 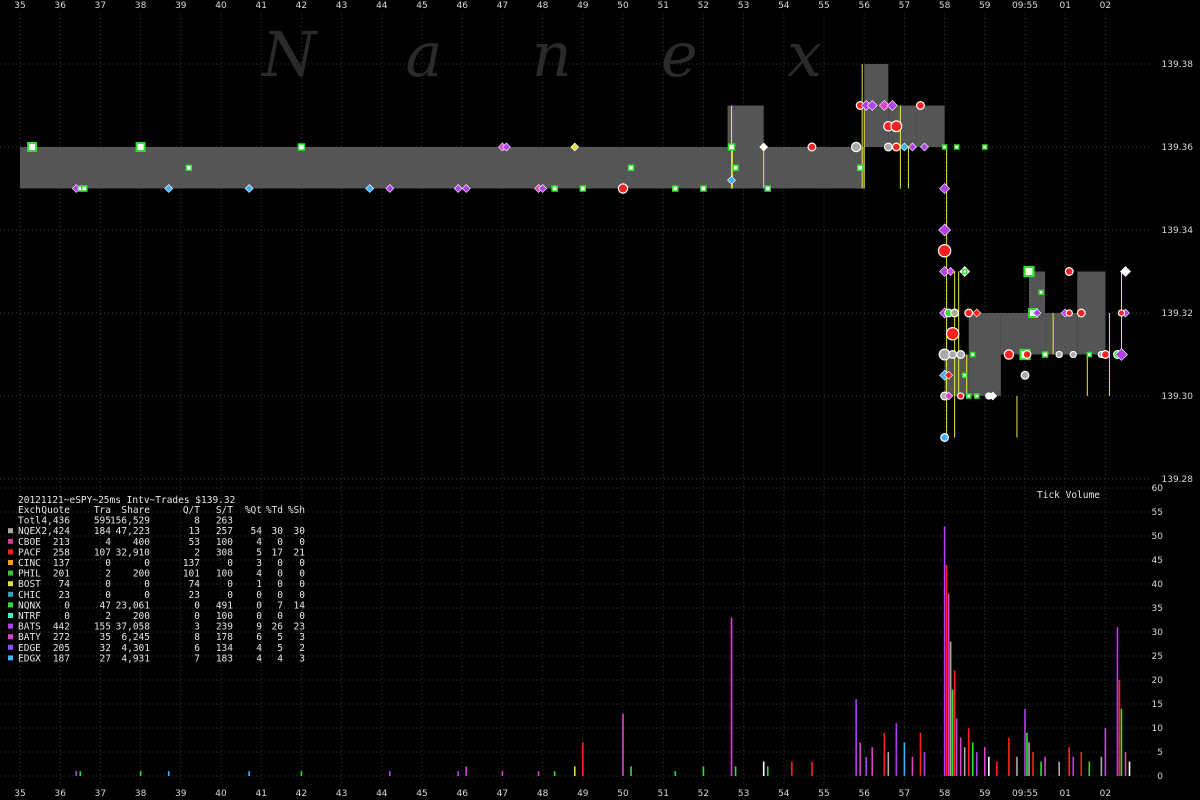 What do you see at coordinates (301, 794) in the screenshot?
I see `x-tick-label-bottom: 42` at bounding box center [301, 794].